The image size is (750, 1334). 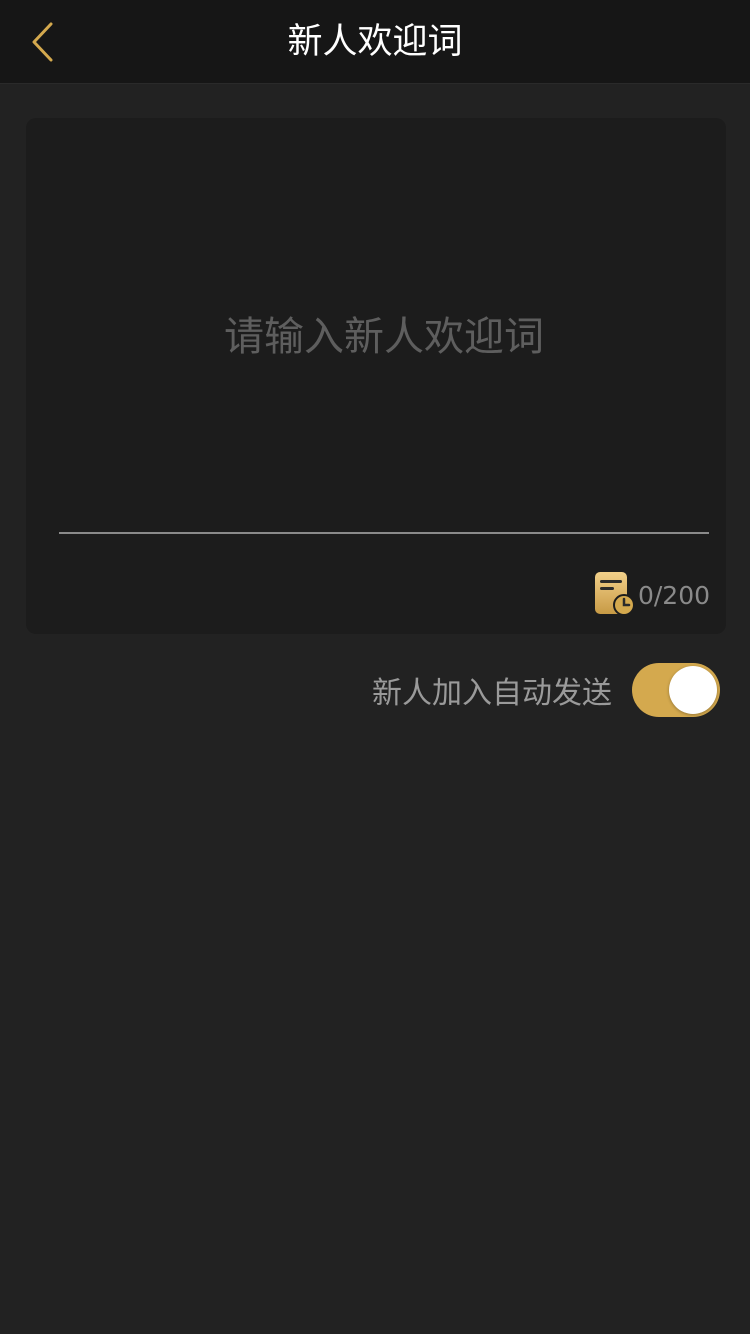 I want to click on toggle-knob, so click(x=693, y=690).